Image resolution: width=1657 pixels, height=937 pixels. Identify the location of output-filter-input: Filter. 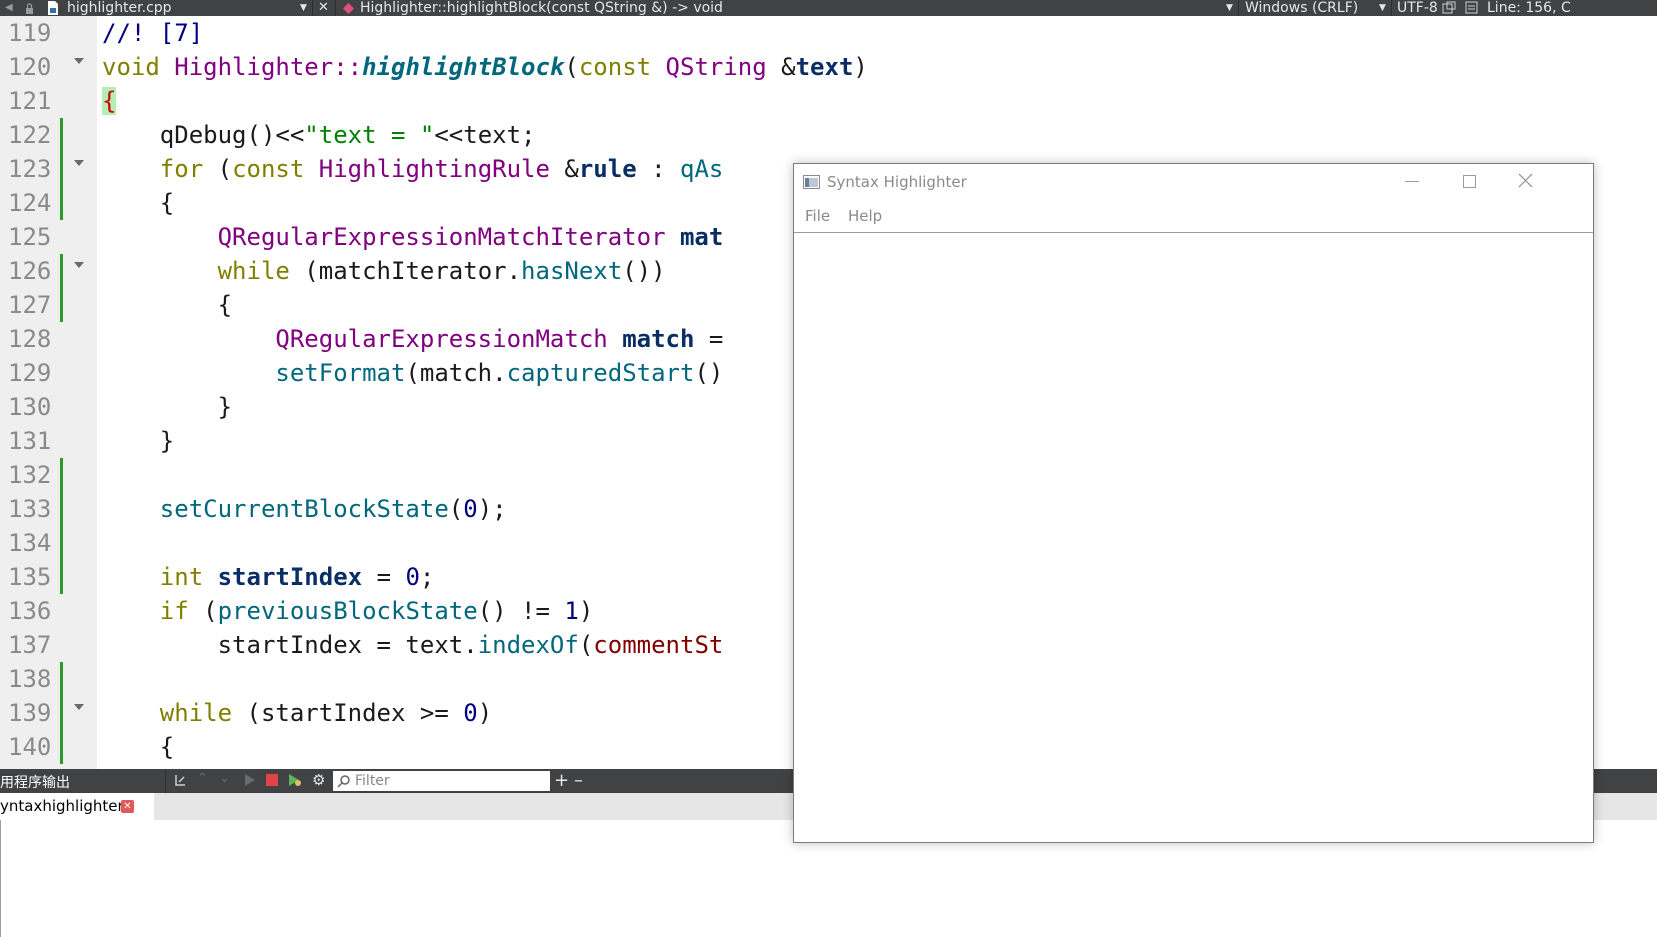
(441, 781).